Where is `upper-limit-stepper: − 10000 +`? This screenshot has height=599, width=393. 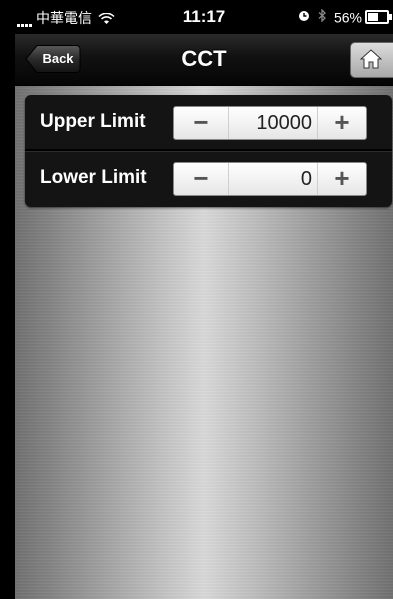
upper-limit-stepper: − 10000 + is located at coordinates (270, 123).